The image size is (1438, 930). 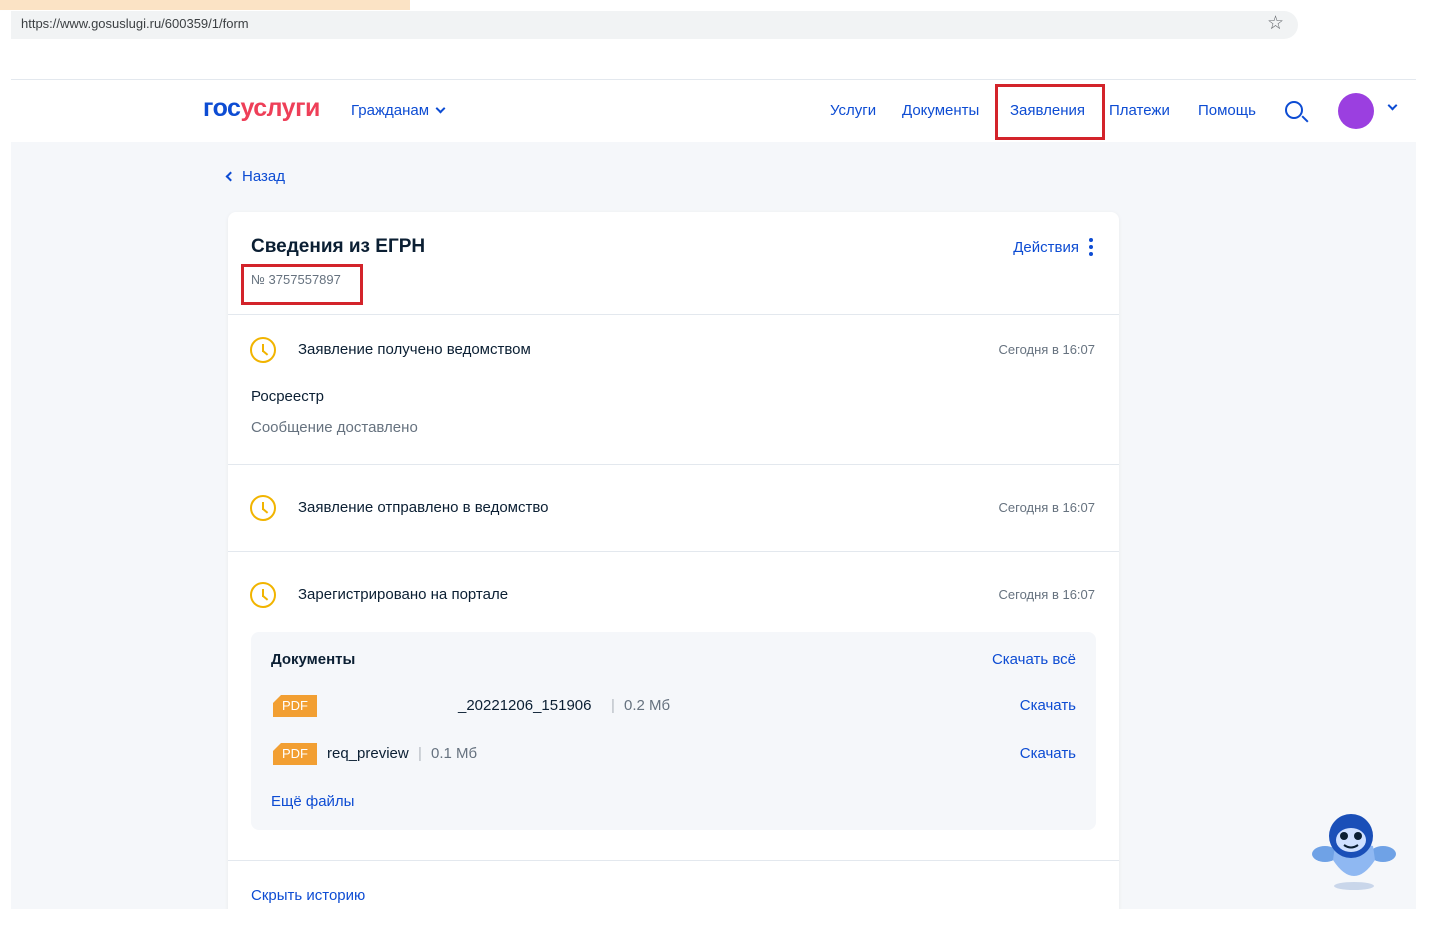 What do you see at coordinates (414, 349) in the screenshot?
I see `event-title: Заявление получено ведомством` at bounding box center [414, 349].